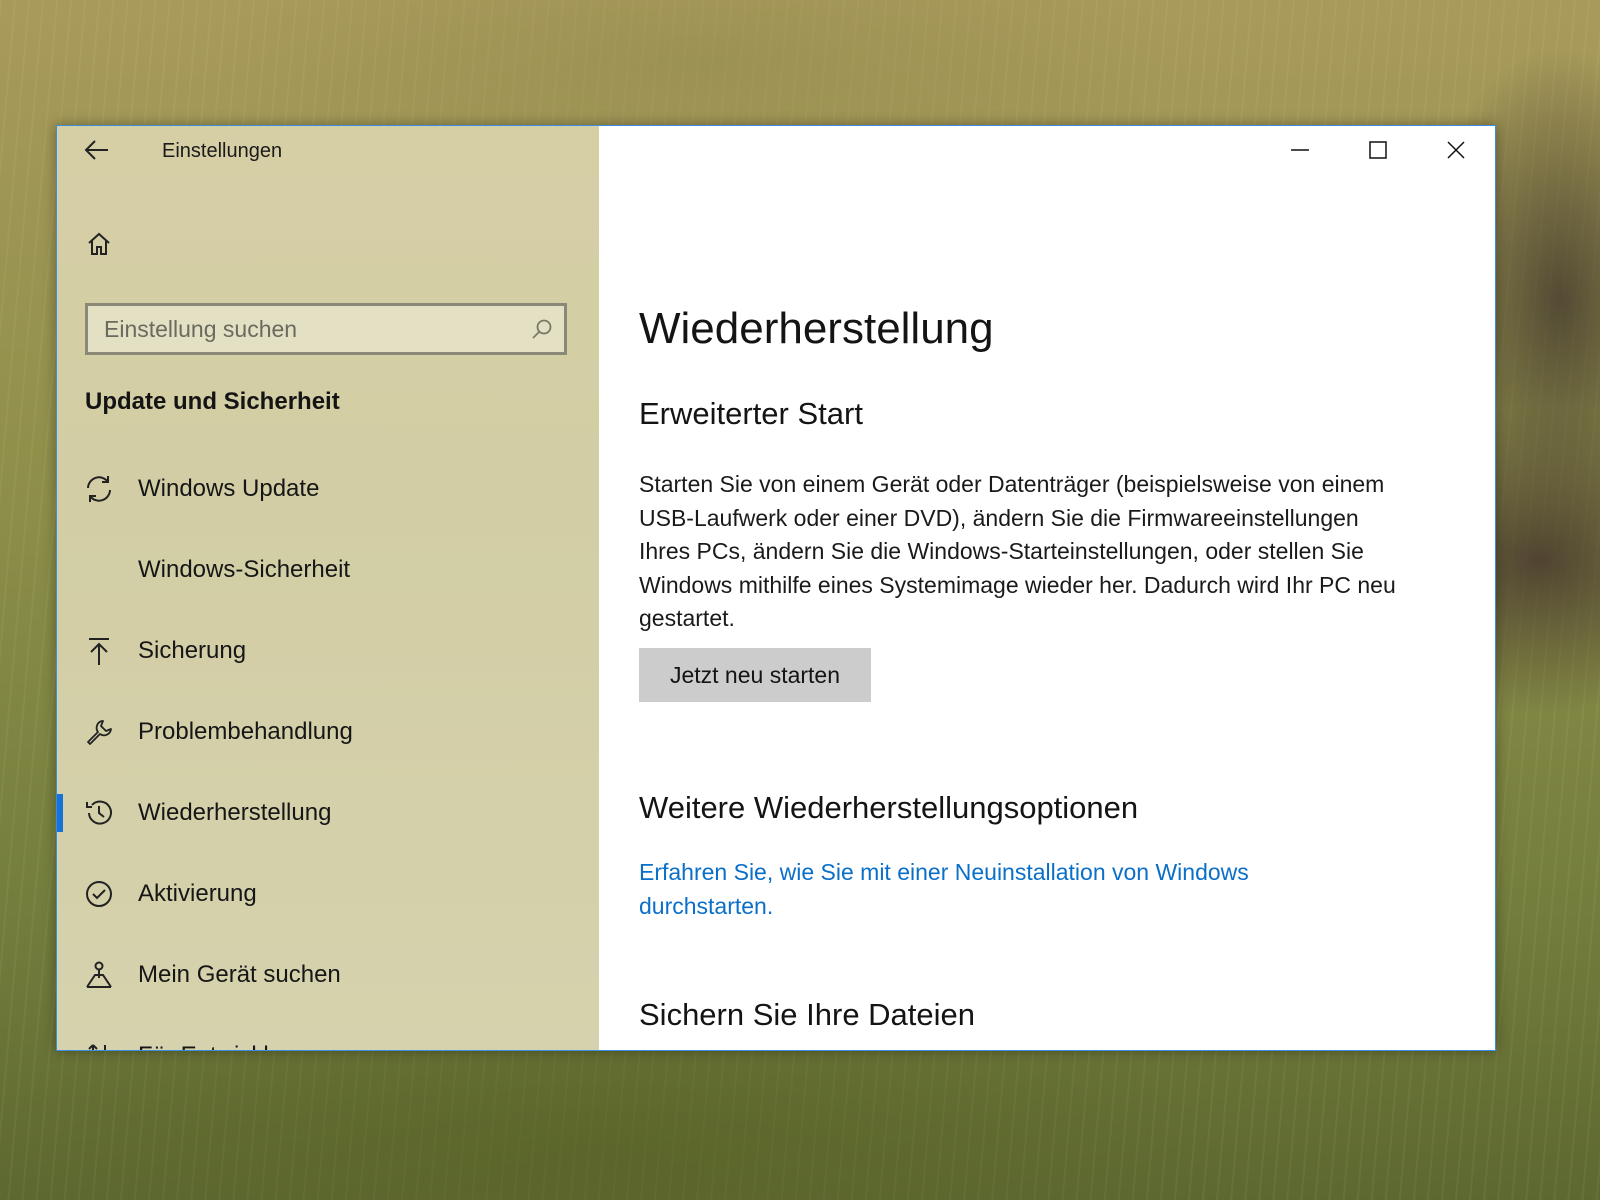 The height and width of the screenshot is (1200, 1600). Describe the element at coordinates (214, 1046) in the screenshot. I see `sidebar-item-label: Für Entwickler` at that location.